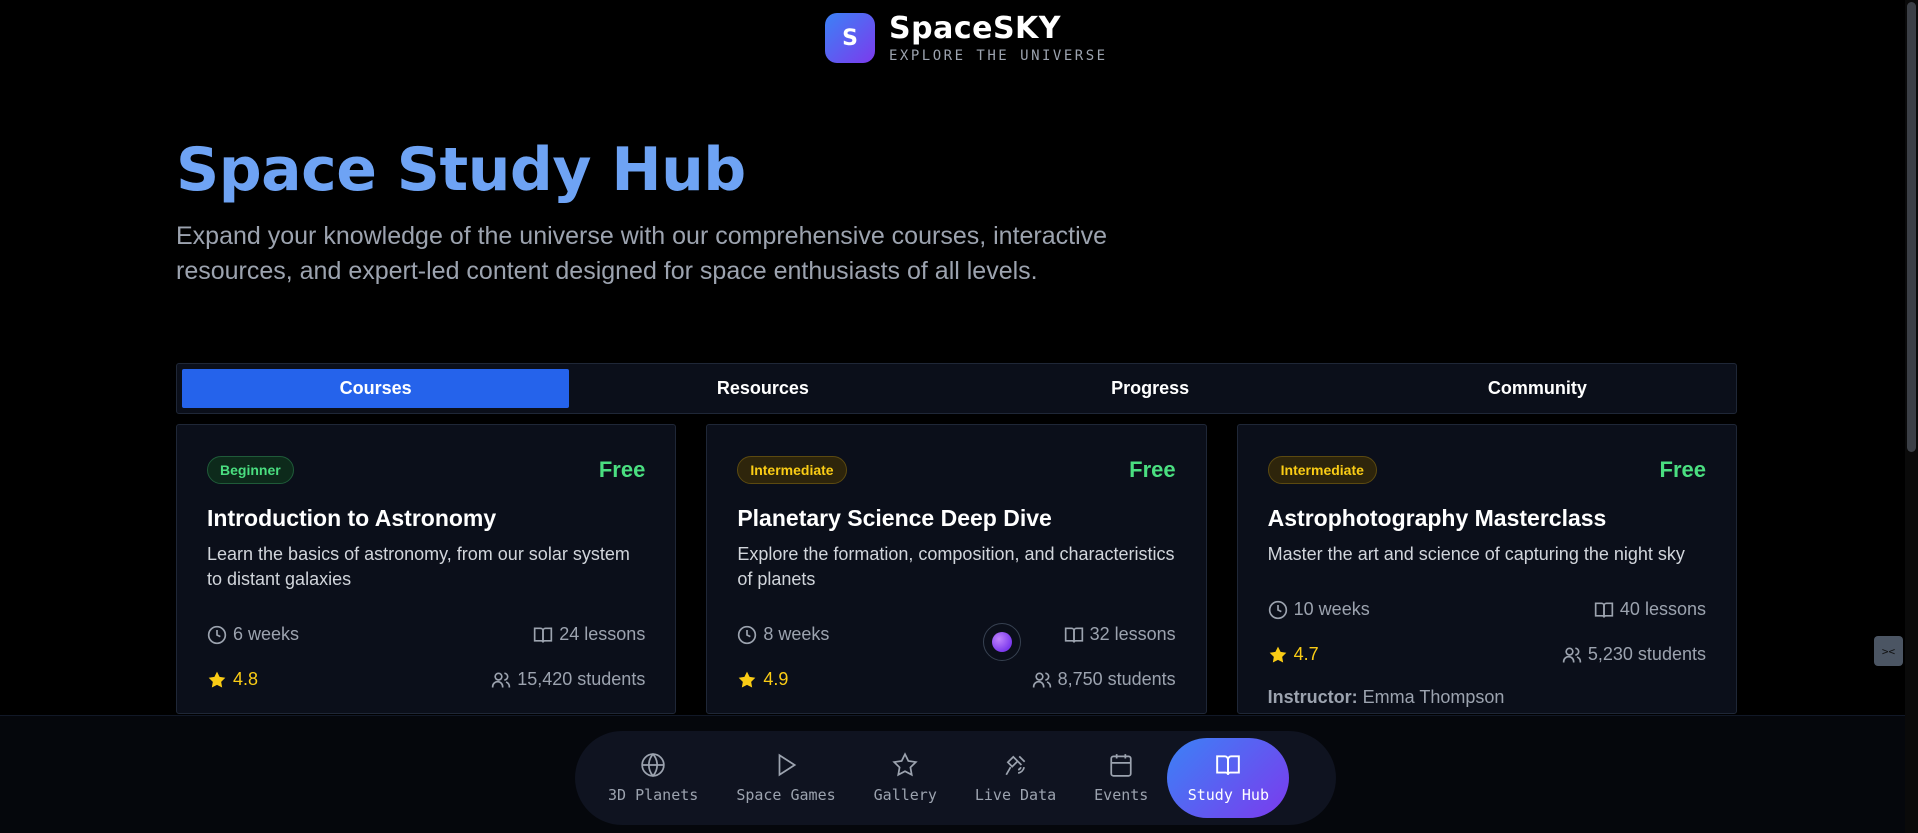 The image size is (1918, 833). I want to click on calendar-icon, so click(1121, 765).